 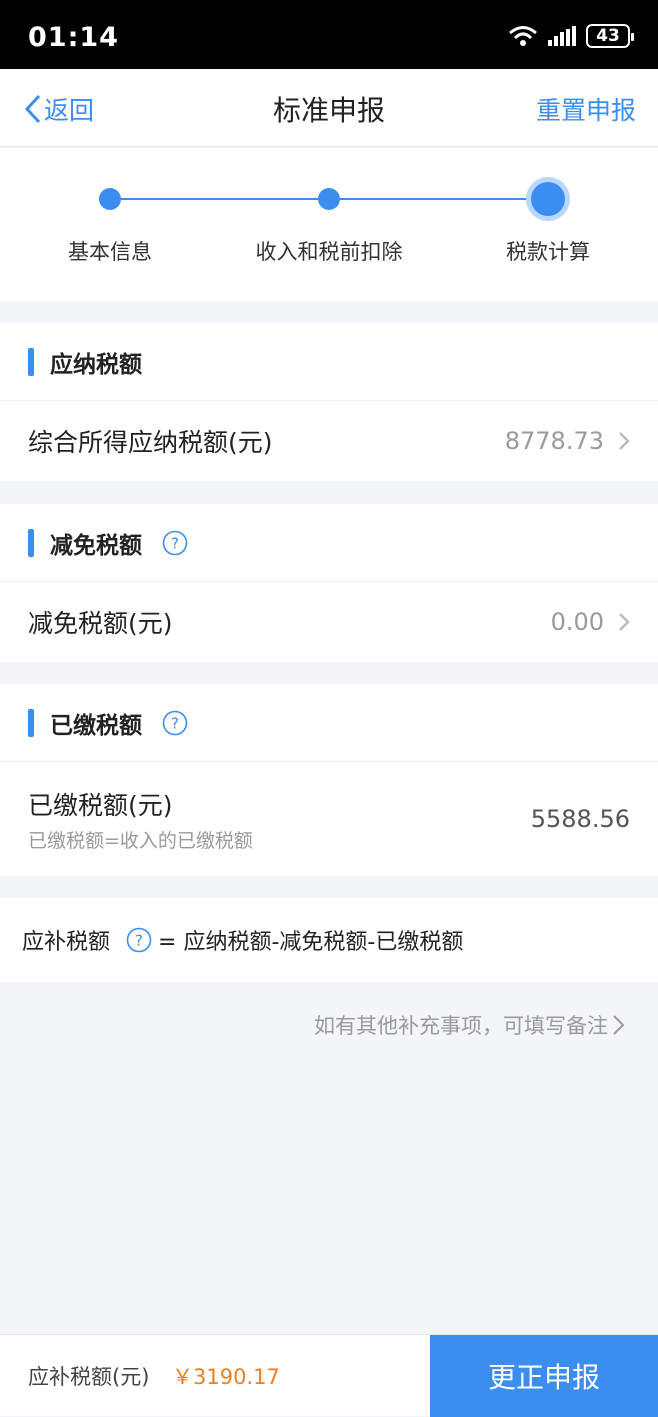 What do you see at coordinates (96, 725) in the screenshot?
I see `section-title: 已缴税额` at bounding box center [96, 725].